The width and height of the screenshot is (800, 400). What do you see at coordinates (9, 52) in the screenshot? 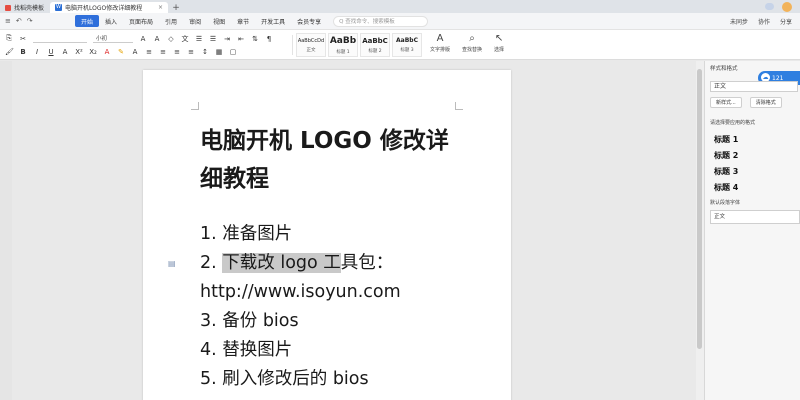
I see `format-painter-icon: 🖌` at bounding box center [9, 52].